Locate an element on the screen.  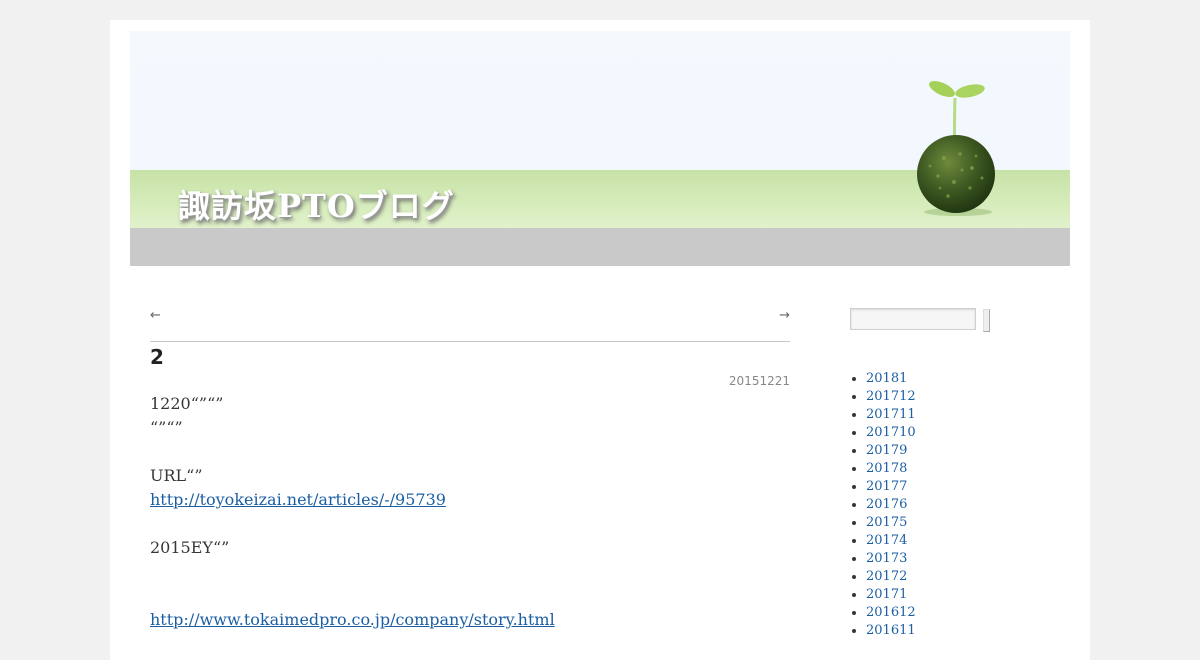
toyokeizai-article-link: http://toyokeizai.net/articles/-/95739 is located at coordinates (298, 499).